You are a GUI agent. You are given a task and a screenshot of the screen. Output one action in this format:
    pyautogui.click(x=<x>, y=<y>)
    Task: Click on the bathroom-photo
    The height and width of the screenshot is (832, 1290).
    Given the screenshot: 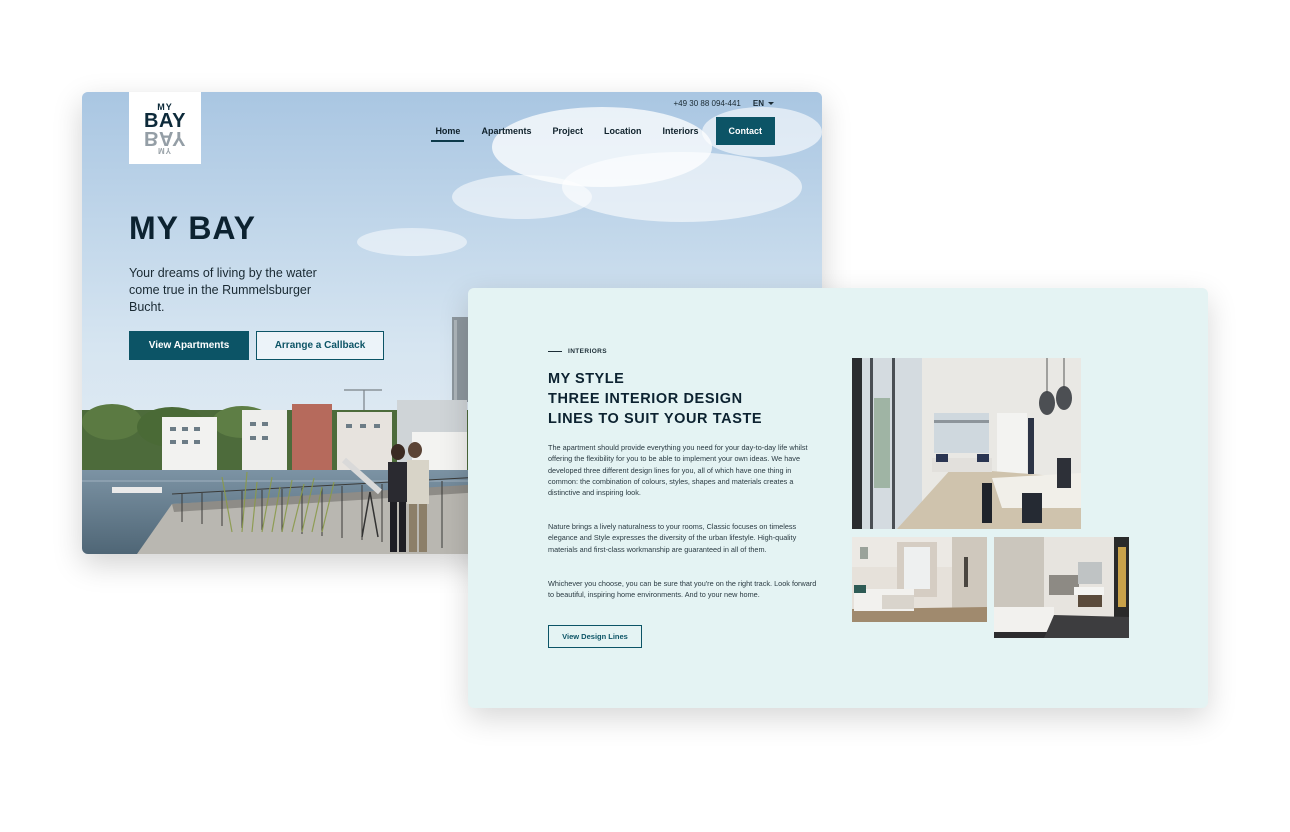 What is the action you would take?
    pyautogui.click(x=1061, y=587)
    